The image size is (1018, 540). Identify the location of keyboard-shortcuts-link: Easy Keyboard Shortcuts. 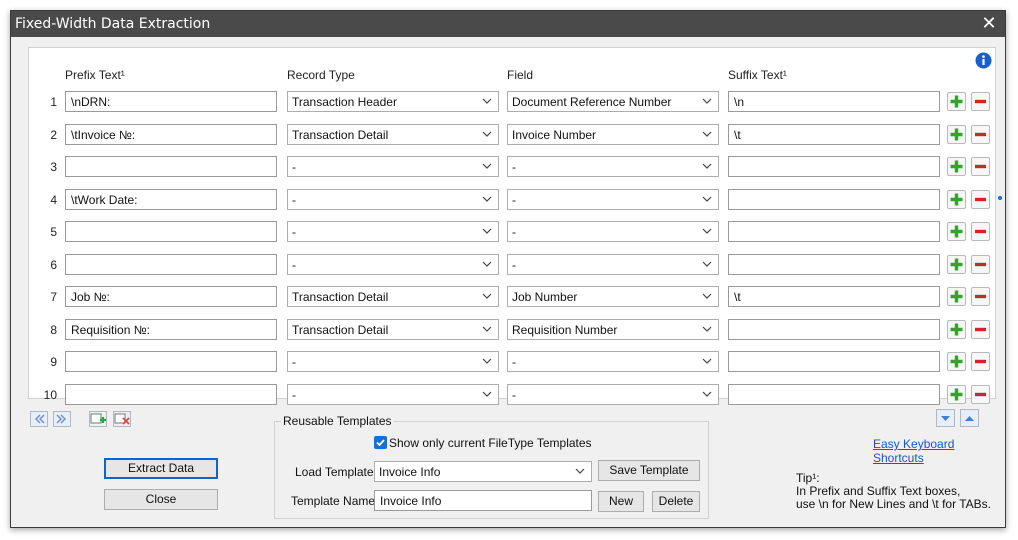
(939, 451).